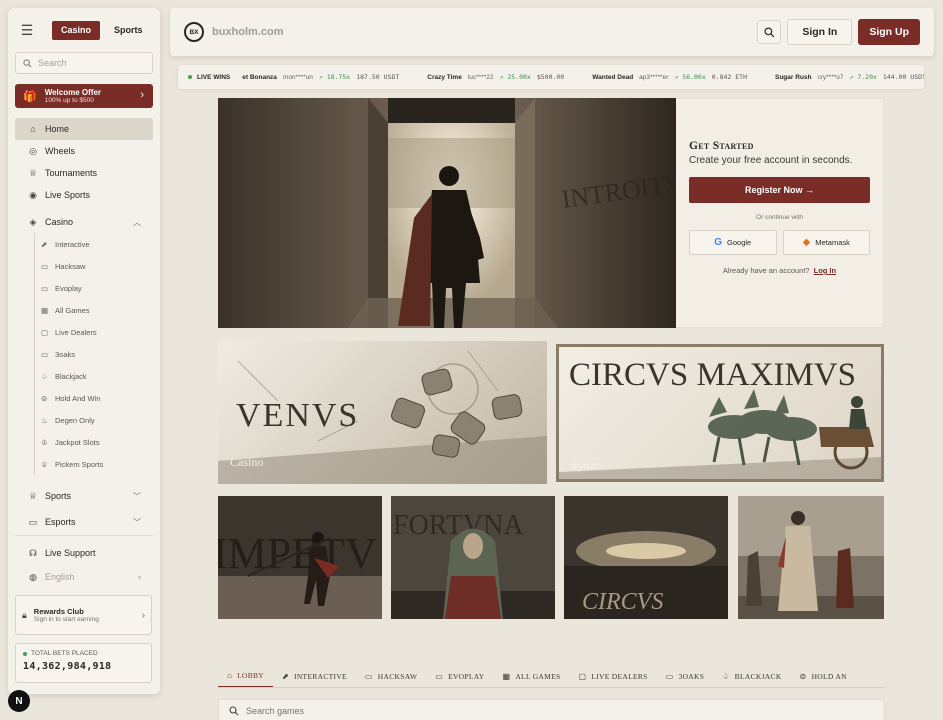 The height and width of the screenshot is (720, 943). What do you see at coordinates (720, 413) in the screenshot?
I see `sports-banner: CIRCVS MAXIMVS Sports` at bounding box center [720, 413].